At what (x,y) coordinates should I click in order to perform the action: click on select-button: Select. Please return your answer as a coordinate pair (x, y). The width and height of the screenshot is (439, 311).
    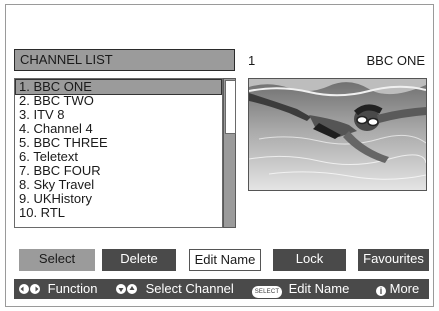
    Looking at the image, I should click on (57, 260).